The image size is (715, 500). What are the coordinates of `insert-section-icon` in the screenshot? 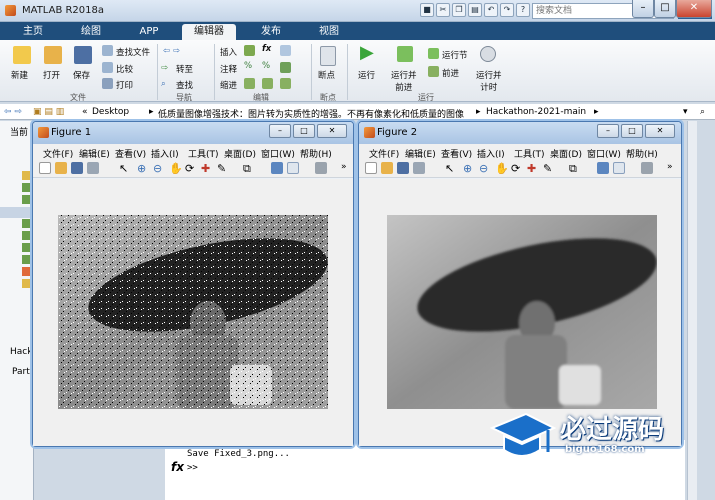 It's located at (249, 50).